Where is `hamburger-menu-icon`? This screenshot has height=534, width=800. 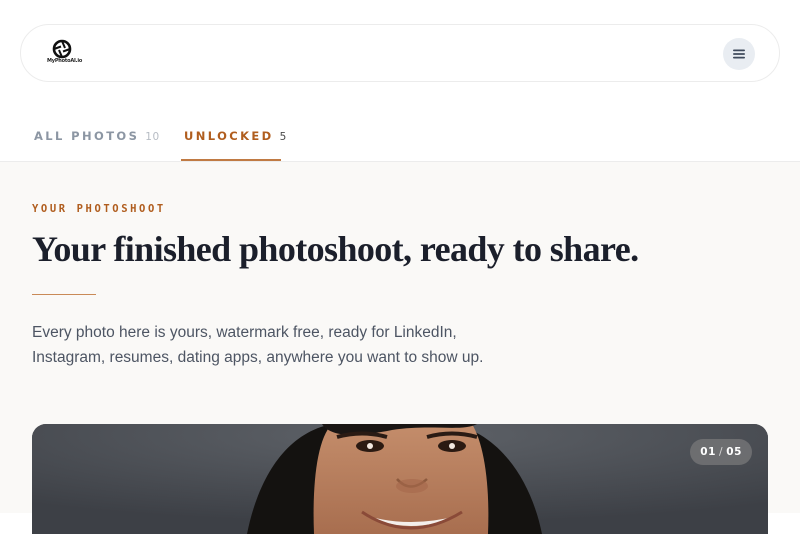
hamburger-menu-icon is located at coordinates (739, 54).